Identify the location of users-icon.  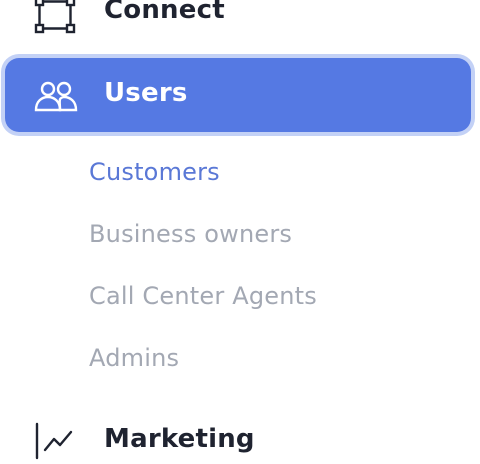
(56, 98).